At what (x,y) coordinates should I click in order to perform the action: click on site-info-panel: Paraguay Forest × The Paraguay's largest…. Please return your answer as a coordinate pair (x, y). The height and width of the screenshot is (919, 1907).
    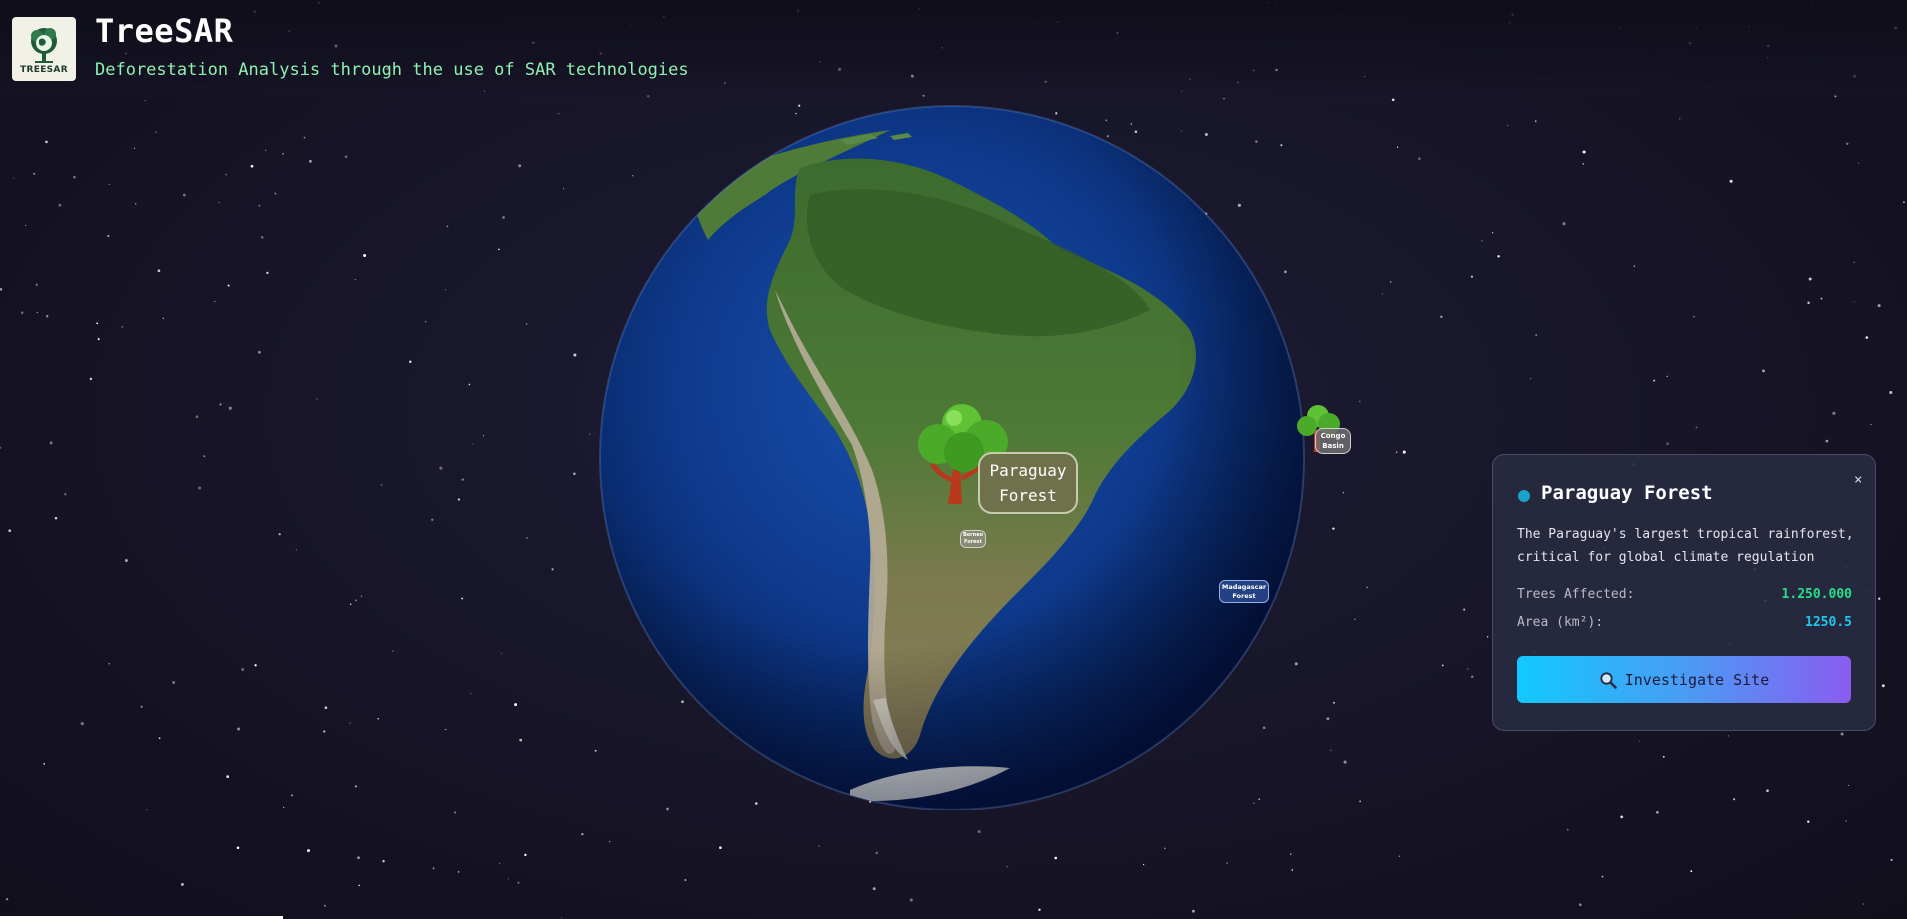
    Looking at the image, I should click on (1684, 592).